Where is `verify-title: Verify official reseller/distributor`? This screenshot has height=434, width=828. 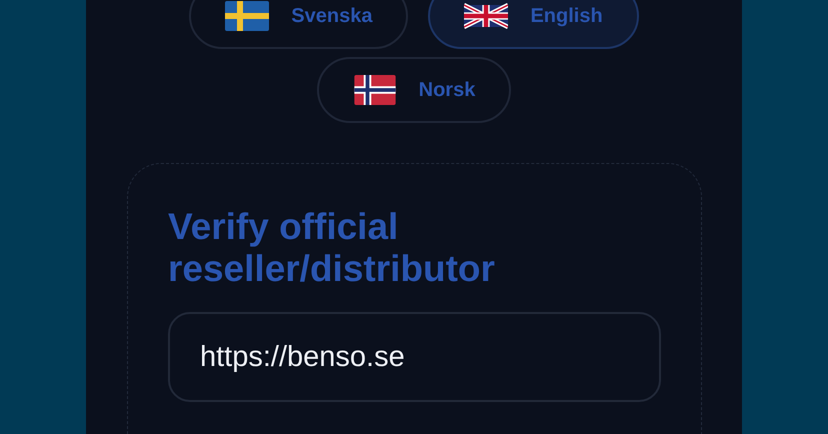
verify-title: Verify official reseller/distributor is located at coordinates (332, 248).